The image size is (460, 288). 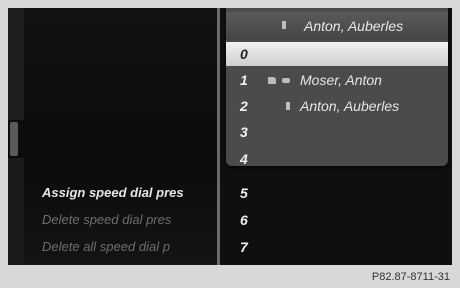 I want to click on speed-dial-row: 2 Anton, Auberles, so click(x=337, y=106).